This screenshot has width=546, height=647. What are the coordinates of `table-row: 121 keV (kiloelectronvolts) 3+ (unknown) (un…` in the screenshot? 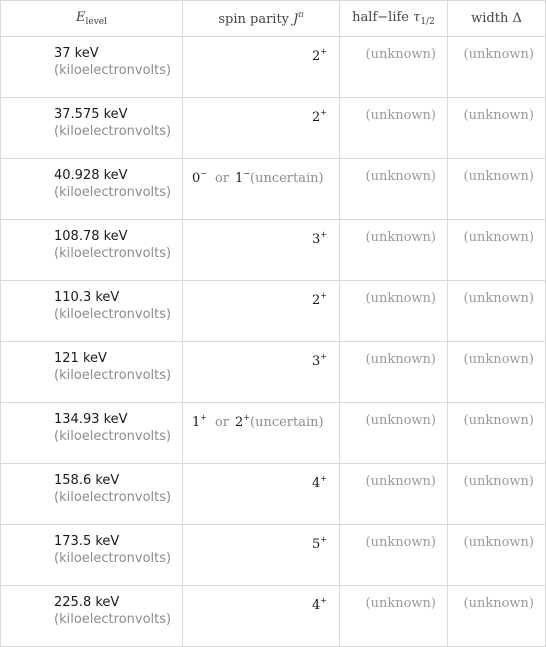 It's located at (273, 372).